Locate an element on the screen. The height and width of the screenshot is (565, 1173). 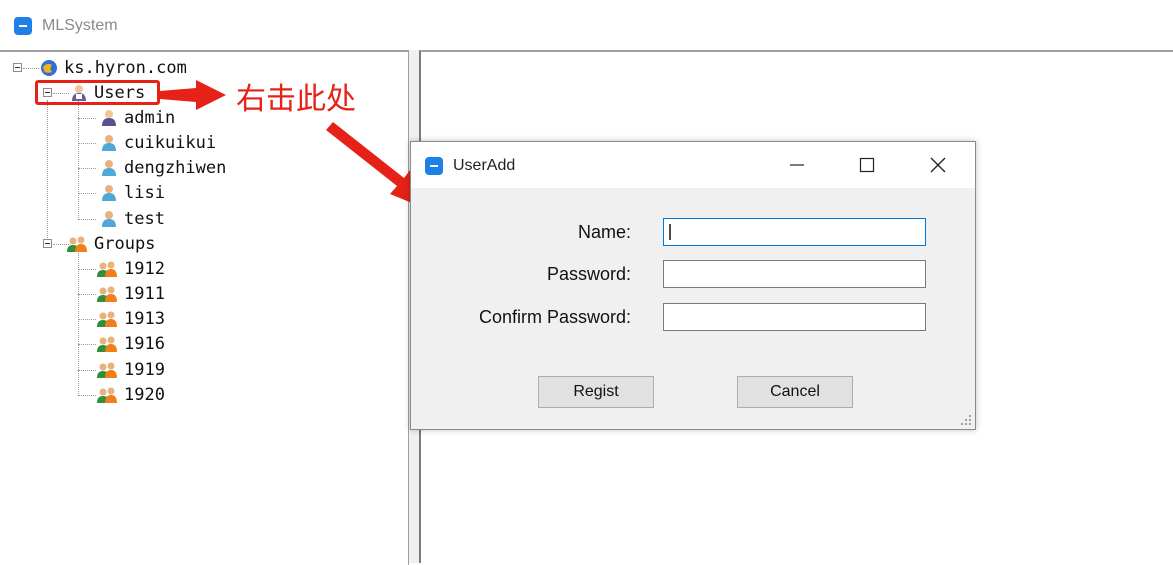
password-label: Password: is located at coordinates (588, 274).